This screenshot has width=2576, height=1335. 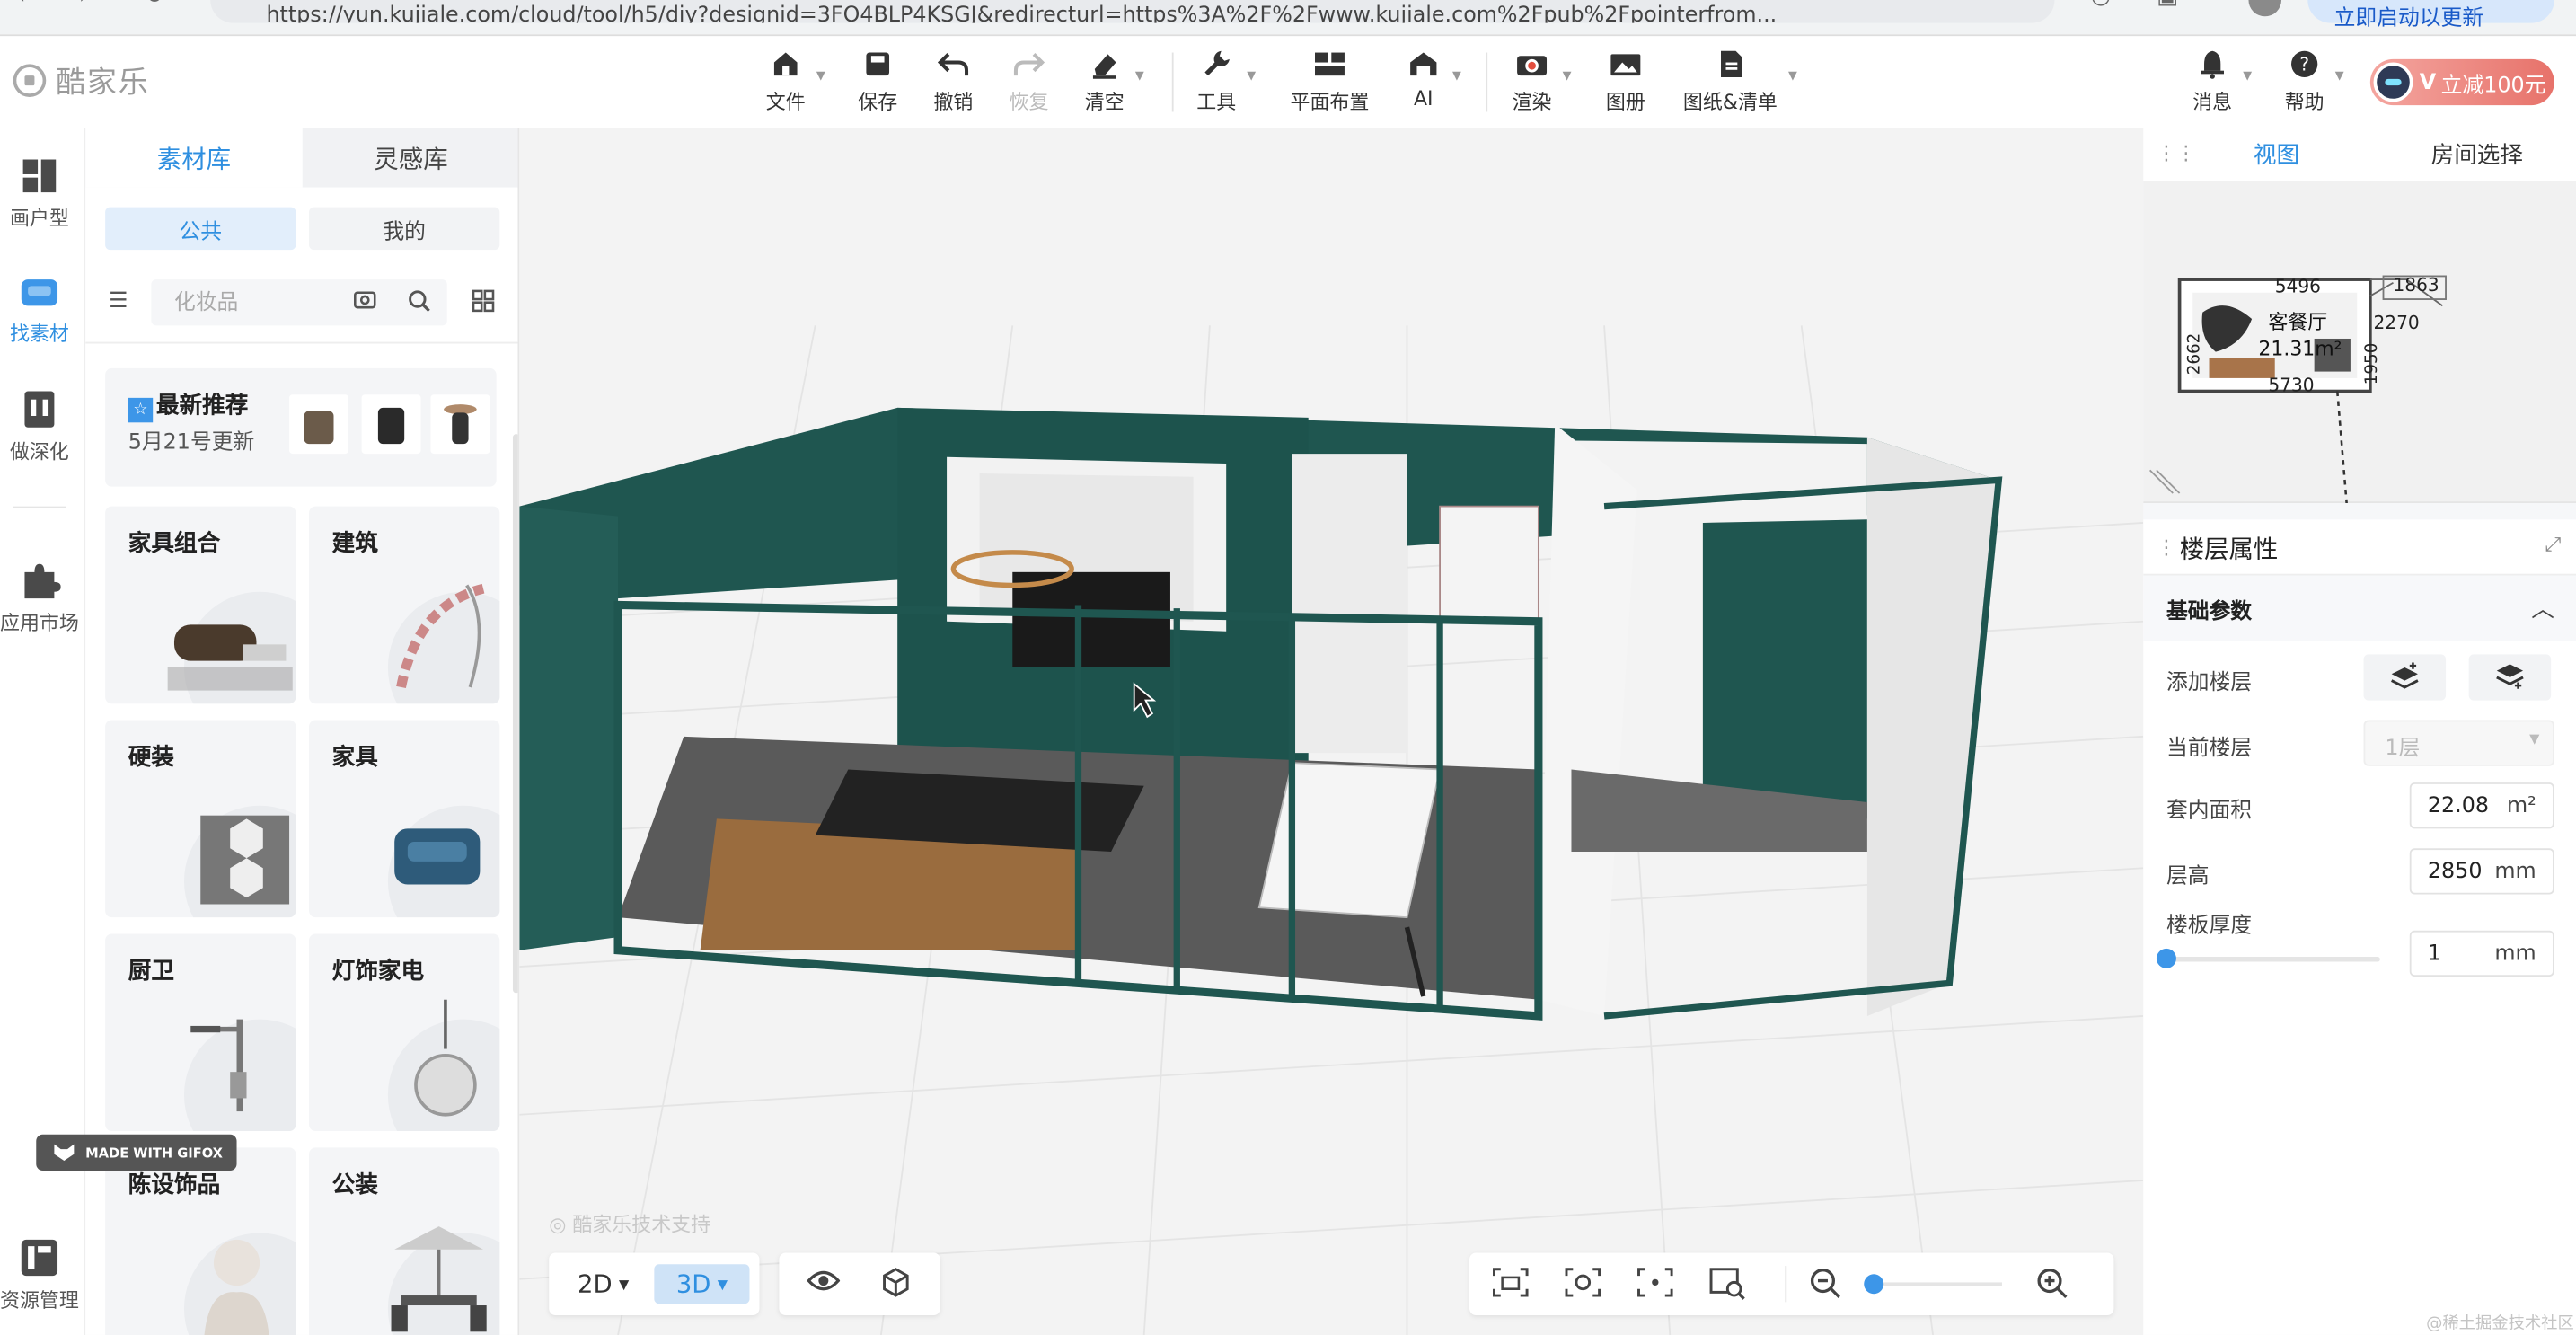 What do you see at coordinates (2276, 154) in the screenshot?
I see `tab-view: 视图` at bounding box center [2276, 154].